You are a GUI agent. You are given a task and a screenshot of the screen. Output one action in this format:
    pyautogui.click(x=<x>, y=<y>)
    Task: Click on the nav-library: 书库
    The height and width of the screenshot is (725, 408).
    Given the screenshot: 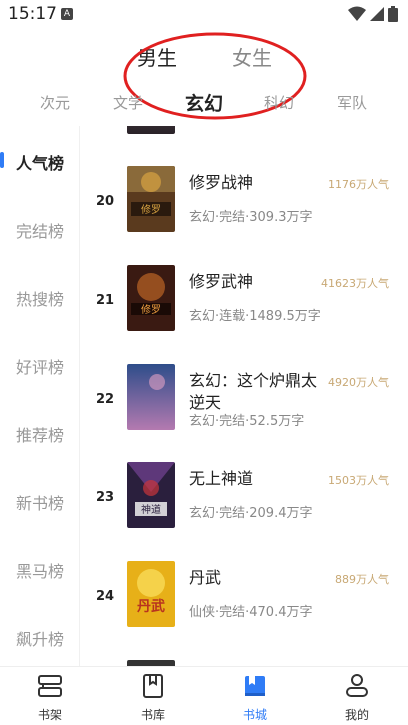 What is the action you would take?
    pyautogui.click(x=153, y=698)
    